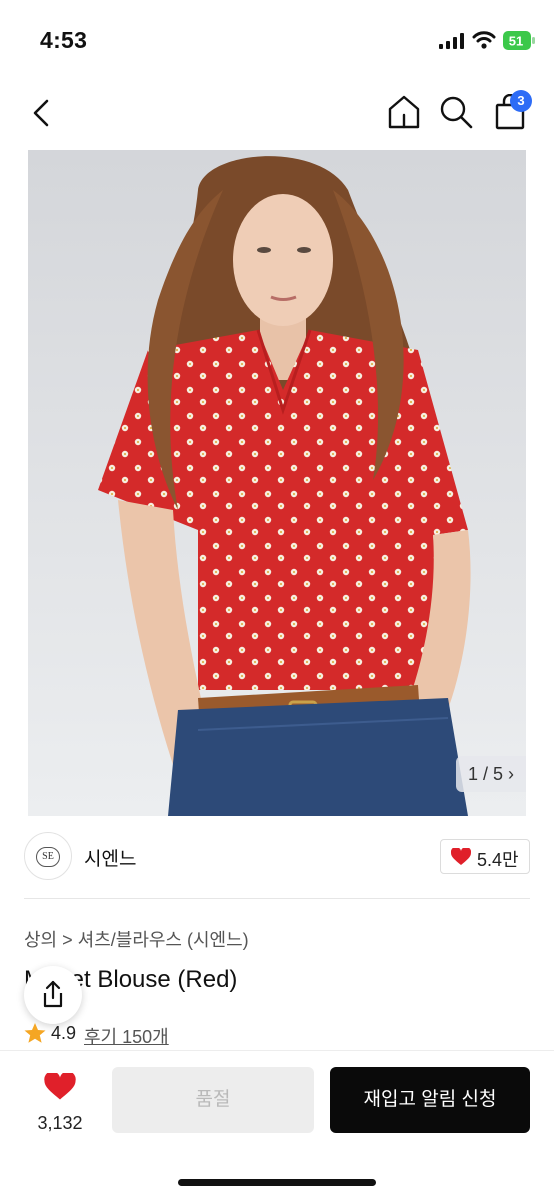 The image size is (554, 1200). I want to click on share-button, so click(53, 995).